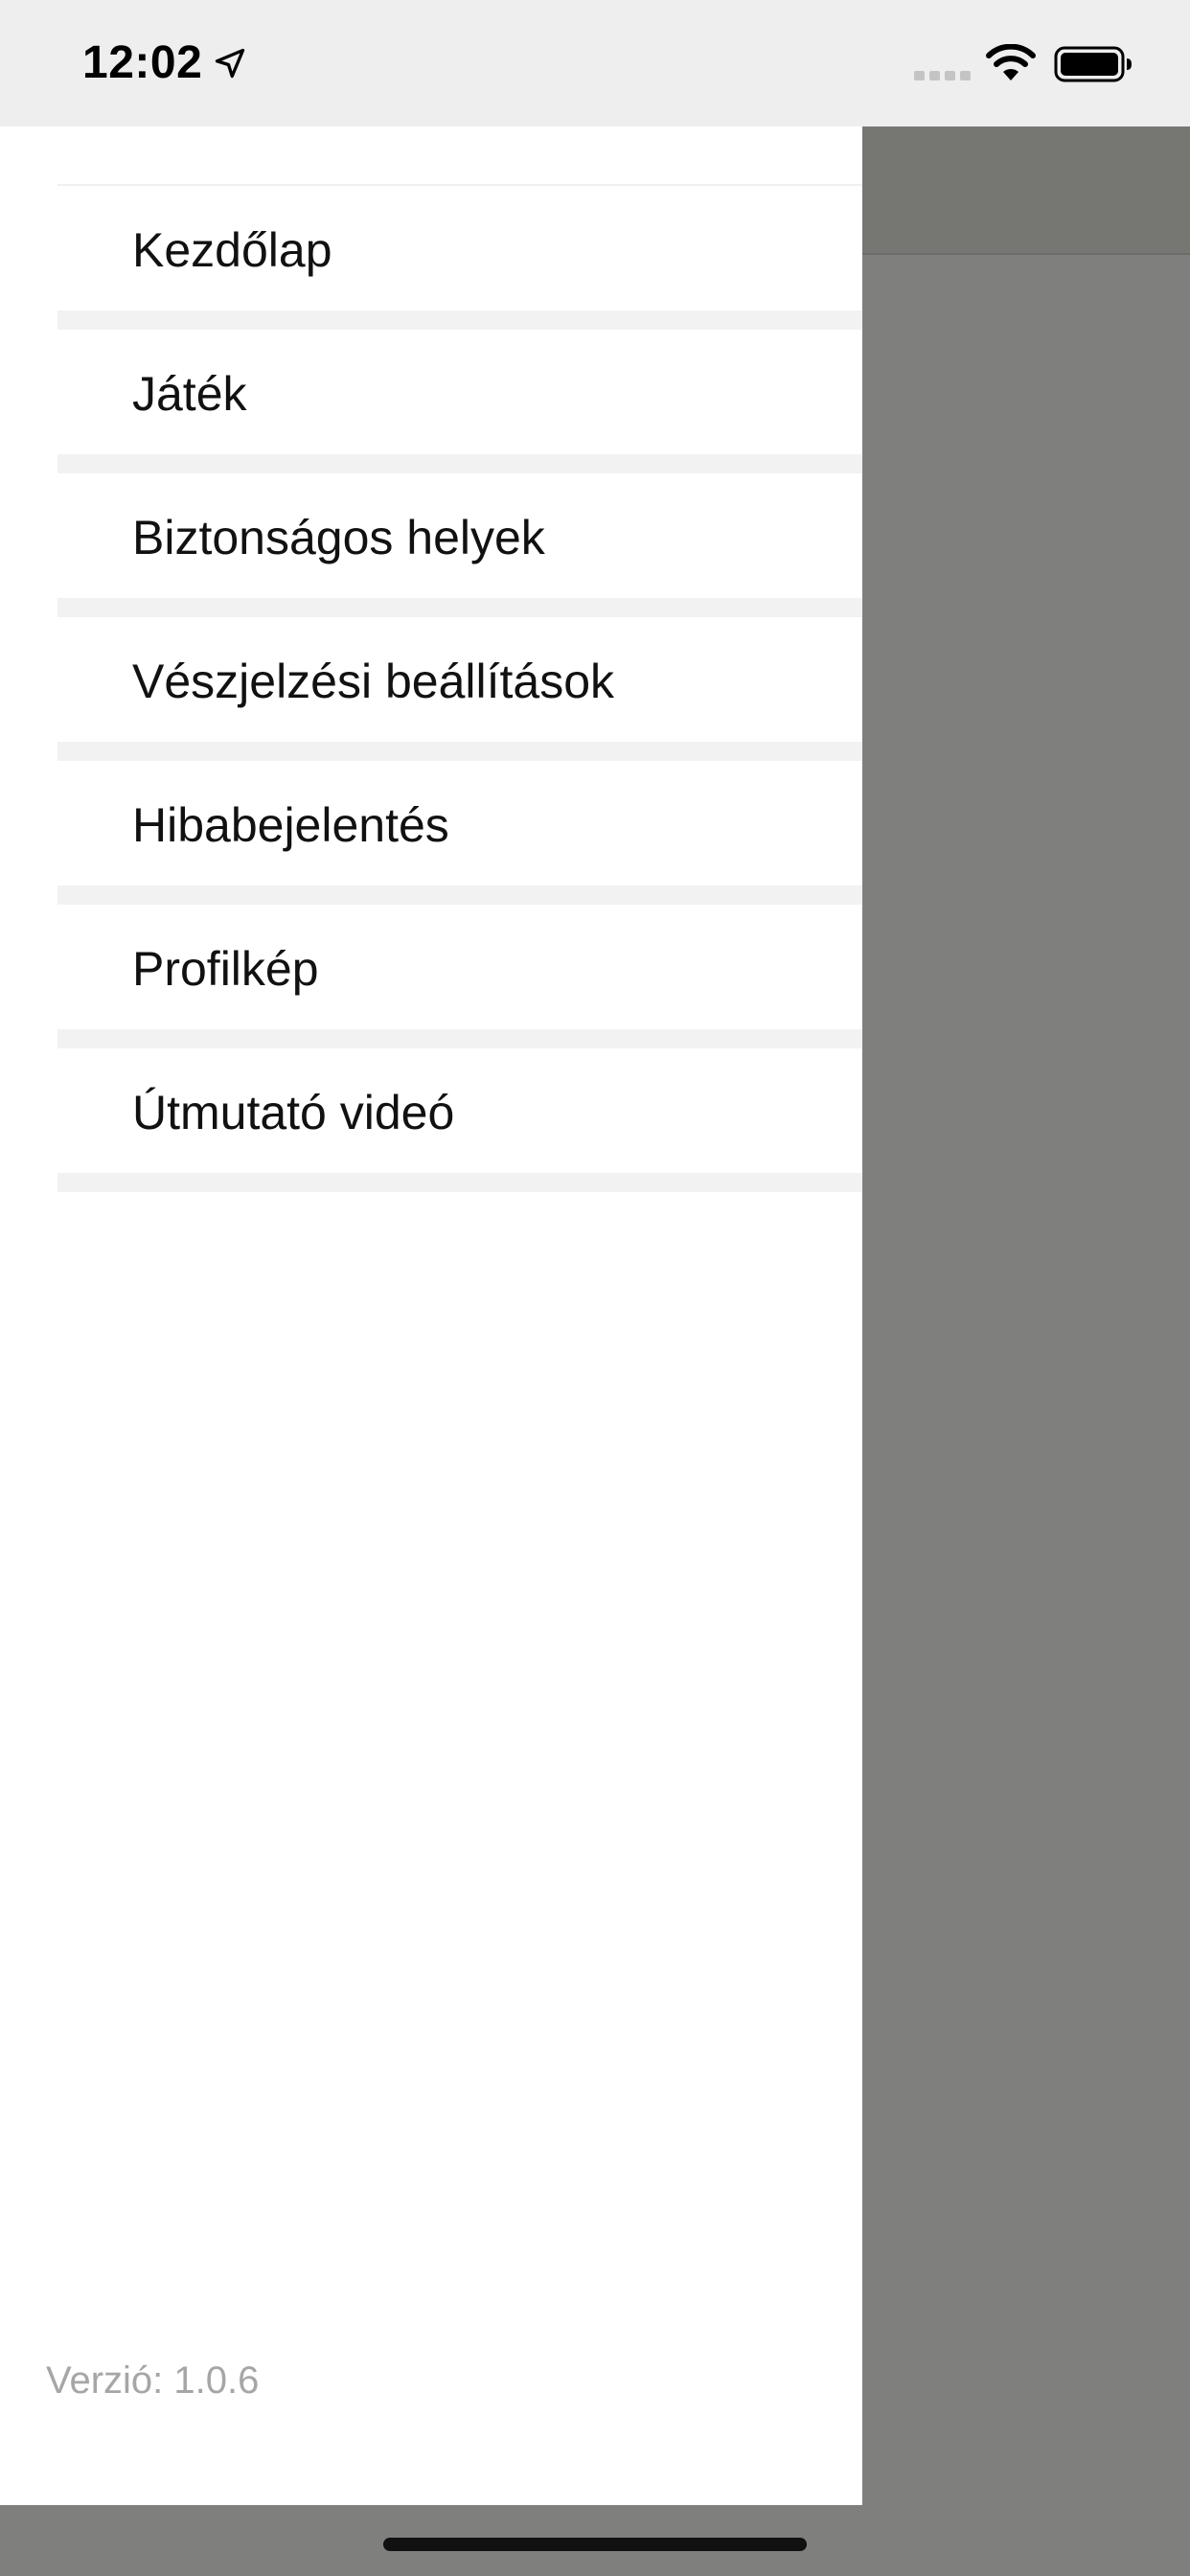 The width and height of the screenshot is (1190, 2576). Describe the element at coordinates (1011, 62) in the screenshot. I see `wifi-icon` at that location.